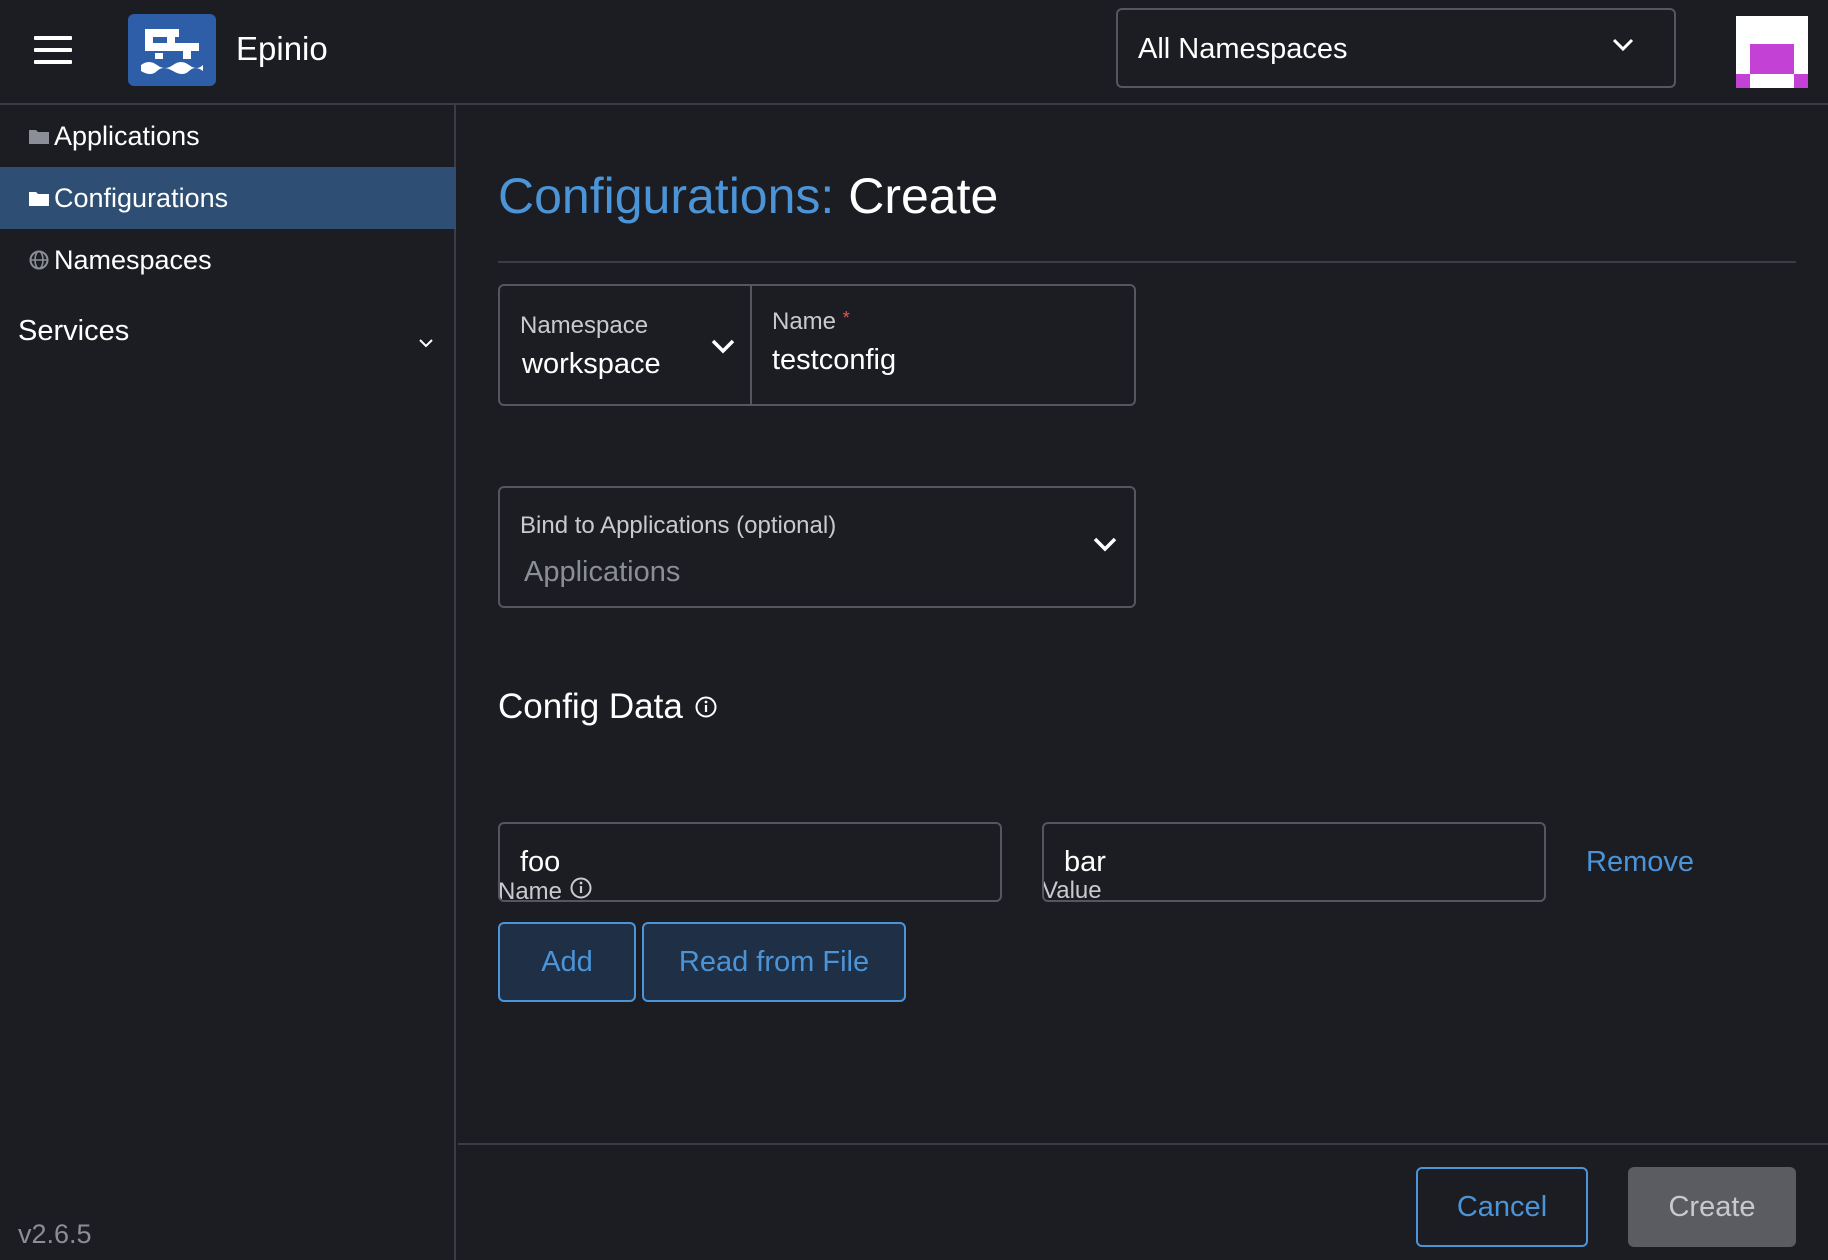 This screenshot has width=1828, height=1260. What do you see at coordinates (626, 345) in the screenshot?
I see `namespace-select: Namespace workspace` at bounding box center [626, 345].